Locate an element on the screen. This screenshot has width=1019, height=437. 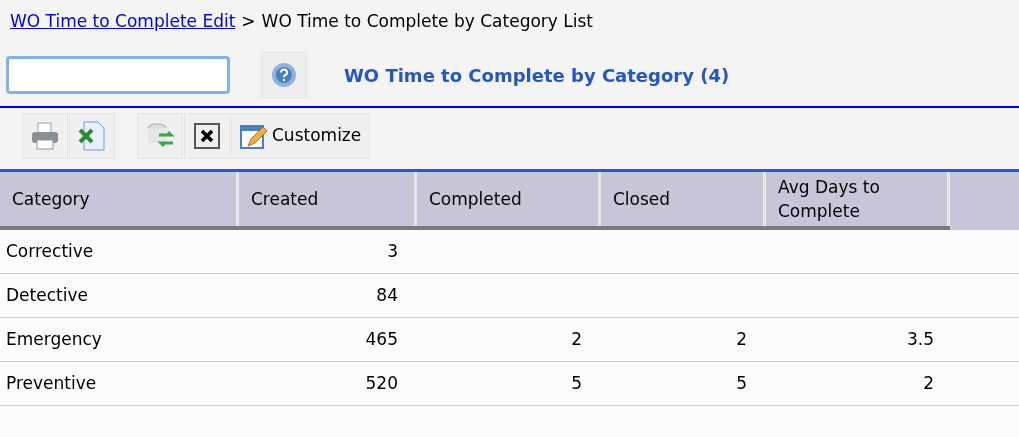
column-header: Avg Days to Complete is located at coordinates (856, 199).